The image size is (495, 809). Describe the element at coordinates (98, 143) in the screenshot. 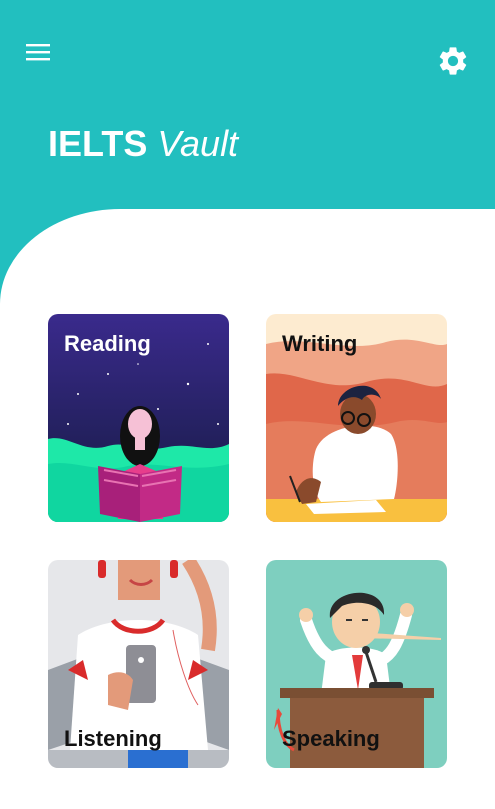

I see `app-title-bold: IELTS` at that location.